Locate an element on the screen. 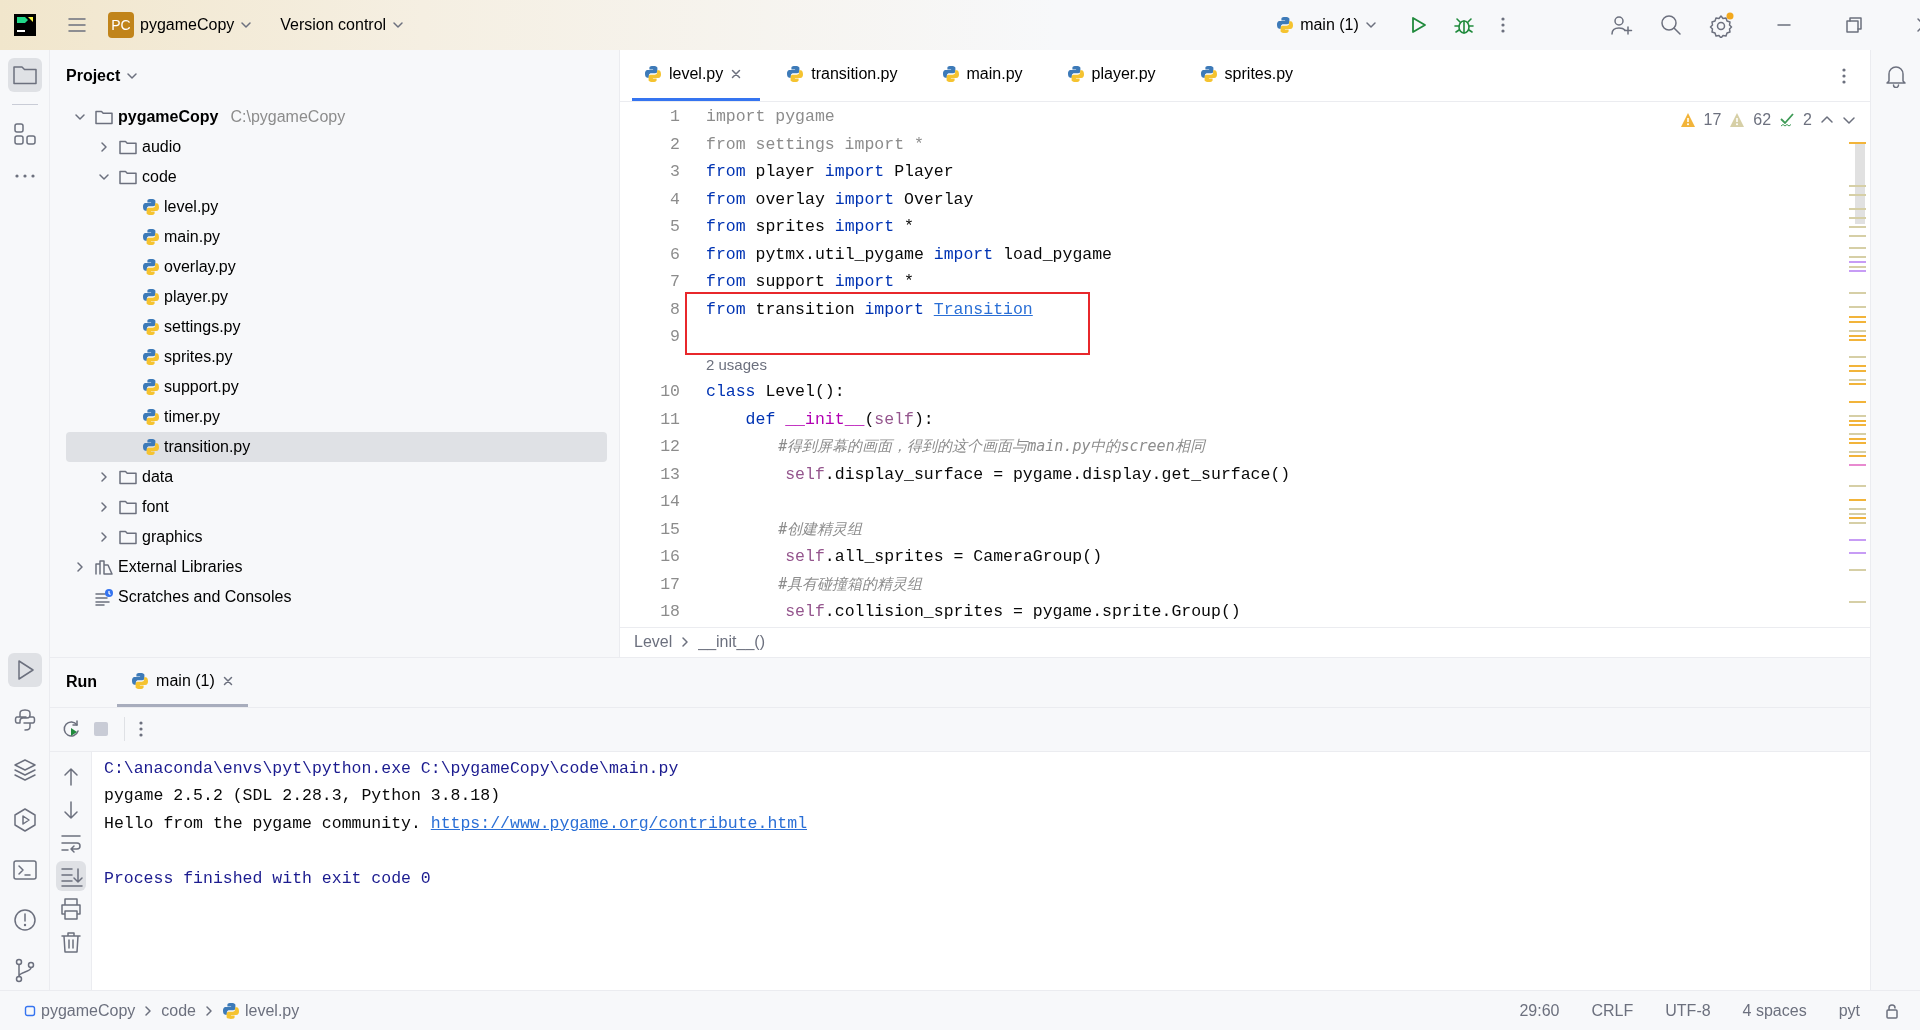 This screenshot has height=1030, width=1920. editor-tab: level.py is located at coordinates (696, 75).